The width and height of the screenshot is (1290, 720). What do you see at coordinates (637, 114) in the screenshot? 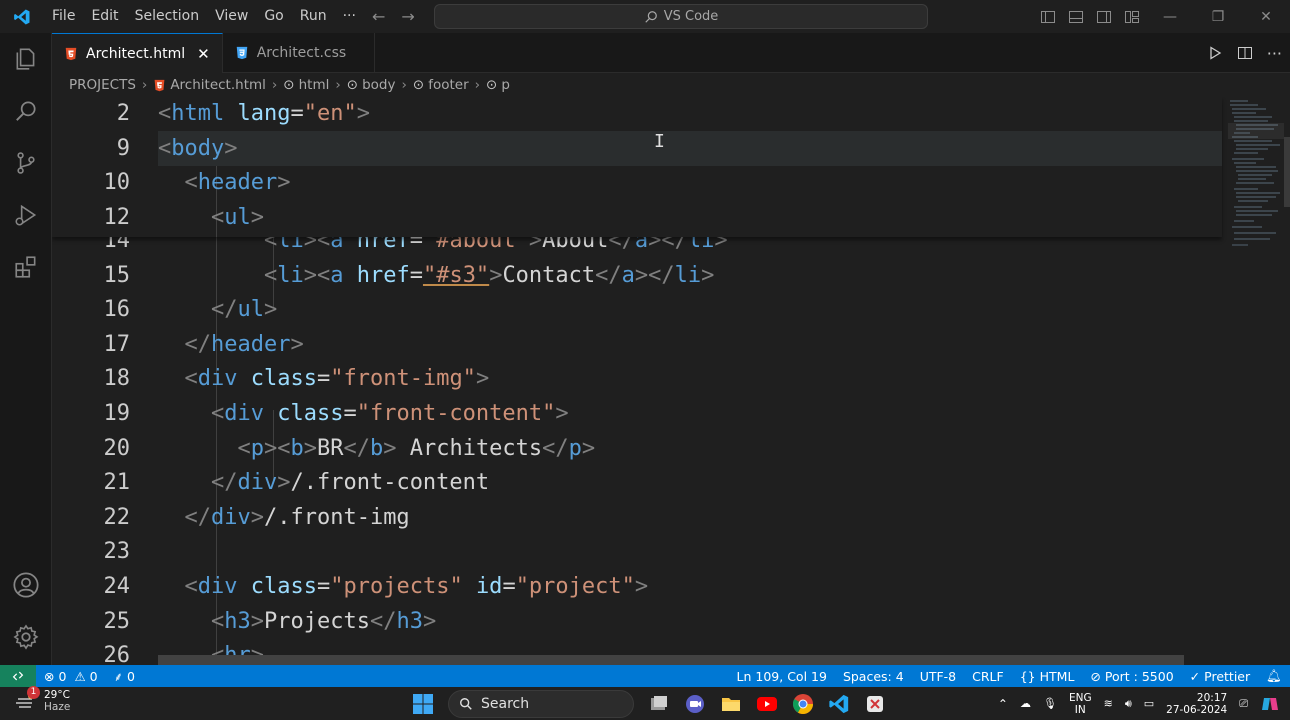
I see `sticky-line: 2 <html lang="en">` at bounding box center [637, 114].